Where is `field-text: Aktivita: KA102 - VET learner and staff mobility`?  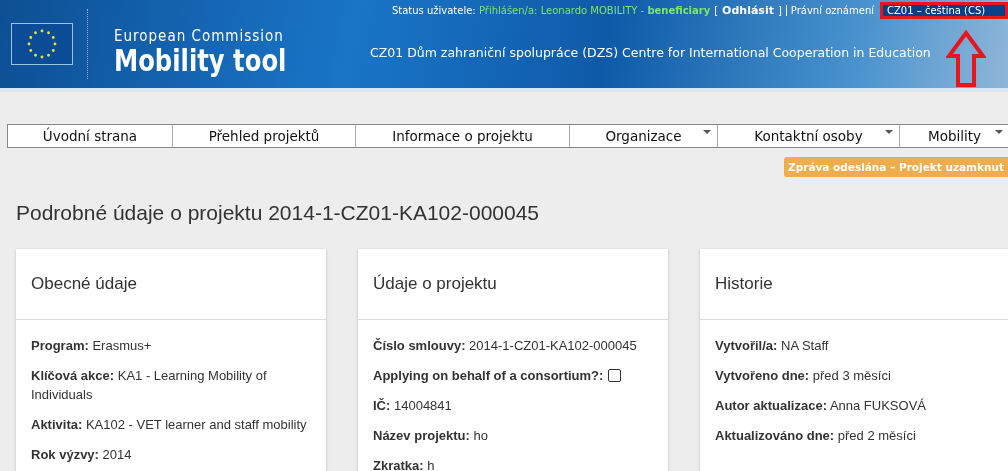 field-text: Aktivita: KA102 - VET learner and staff mobility is located at coordinates (169, 425).